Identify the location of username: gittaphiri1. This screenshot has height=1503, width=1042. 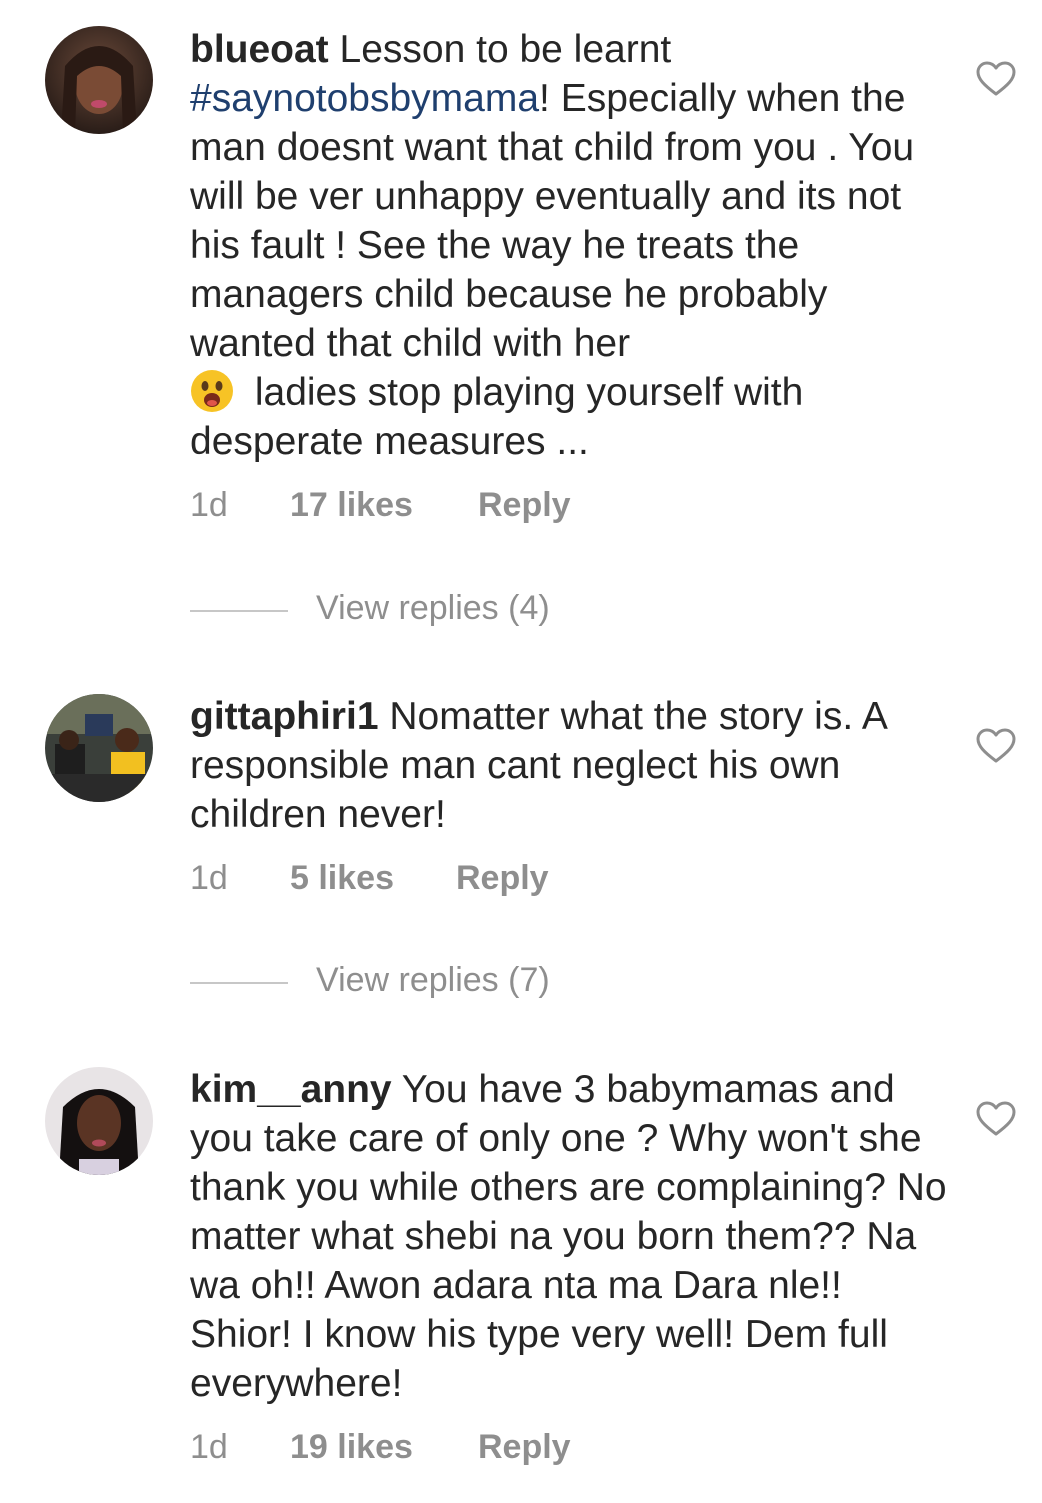
(284, 716).